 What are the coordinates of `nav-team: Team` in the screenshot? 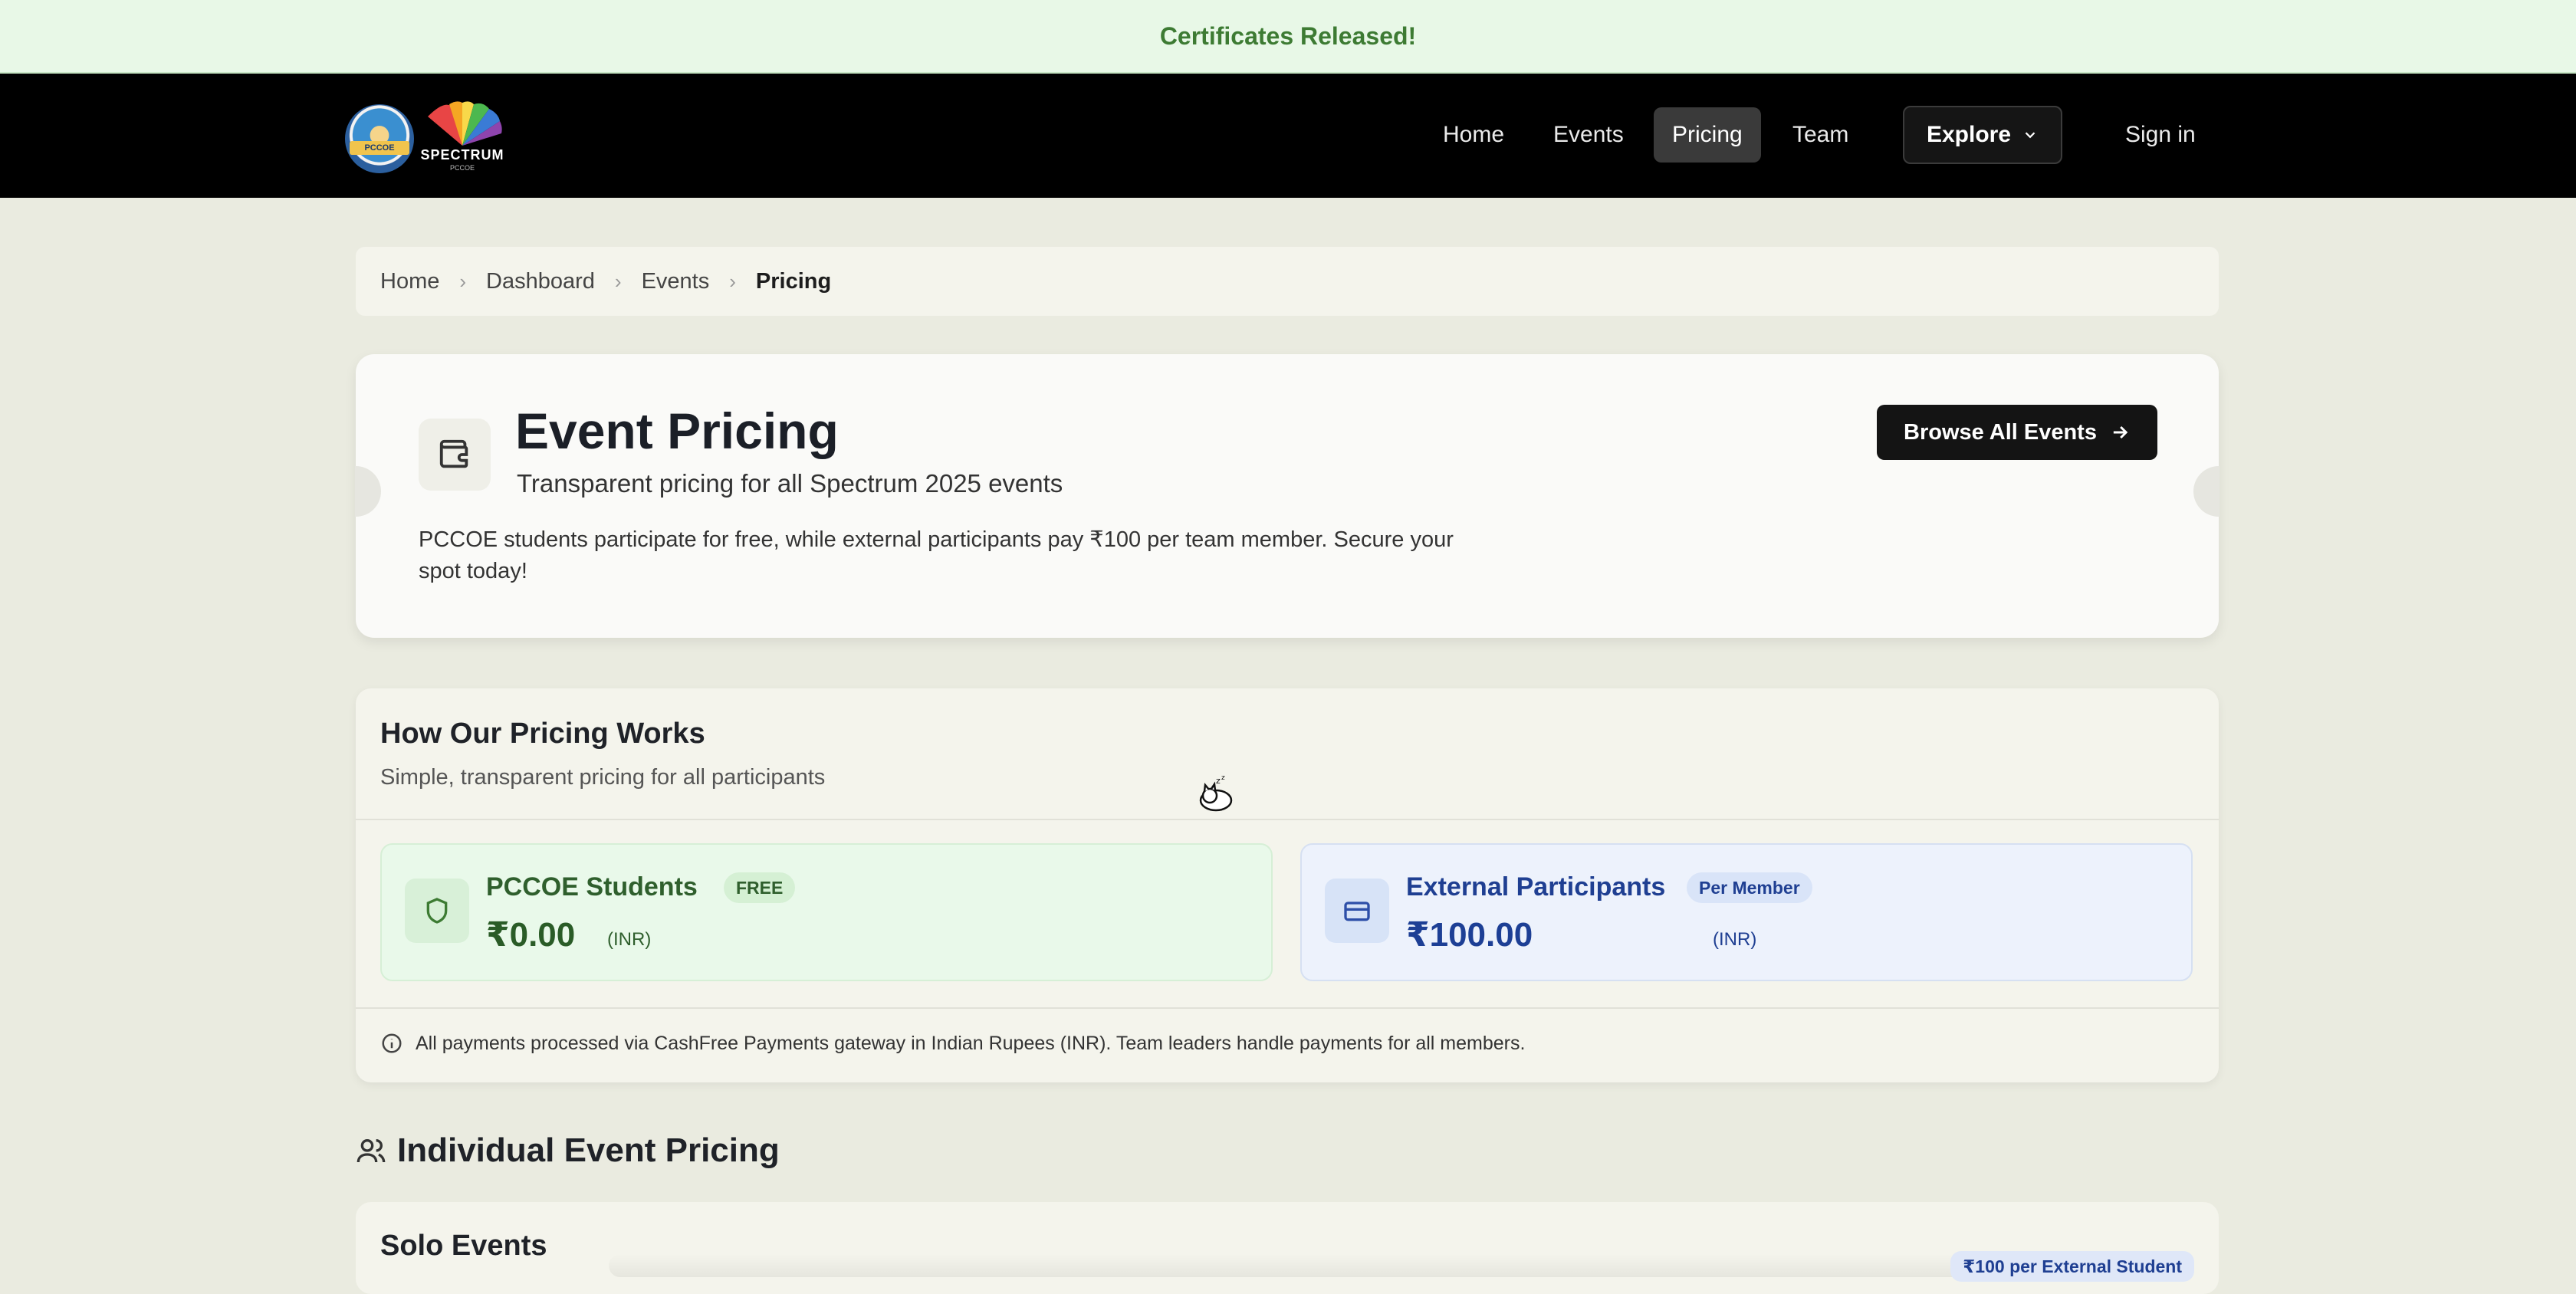 It's located at (1821, 135).